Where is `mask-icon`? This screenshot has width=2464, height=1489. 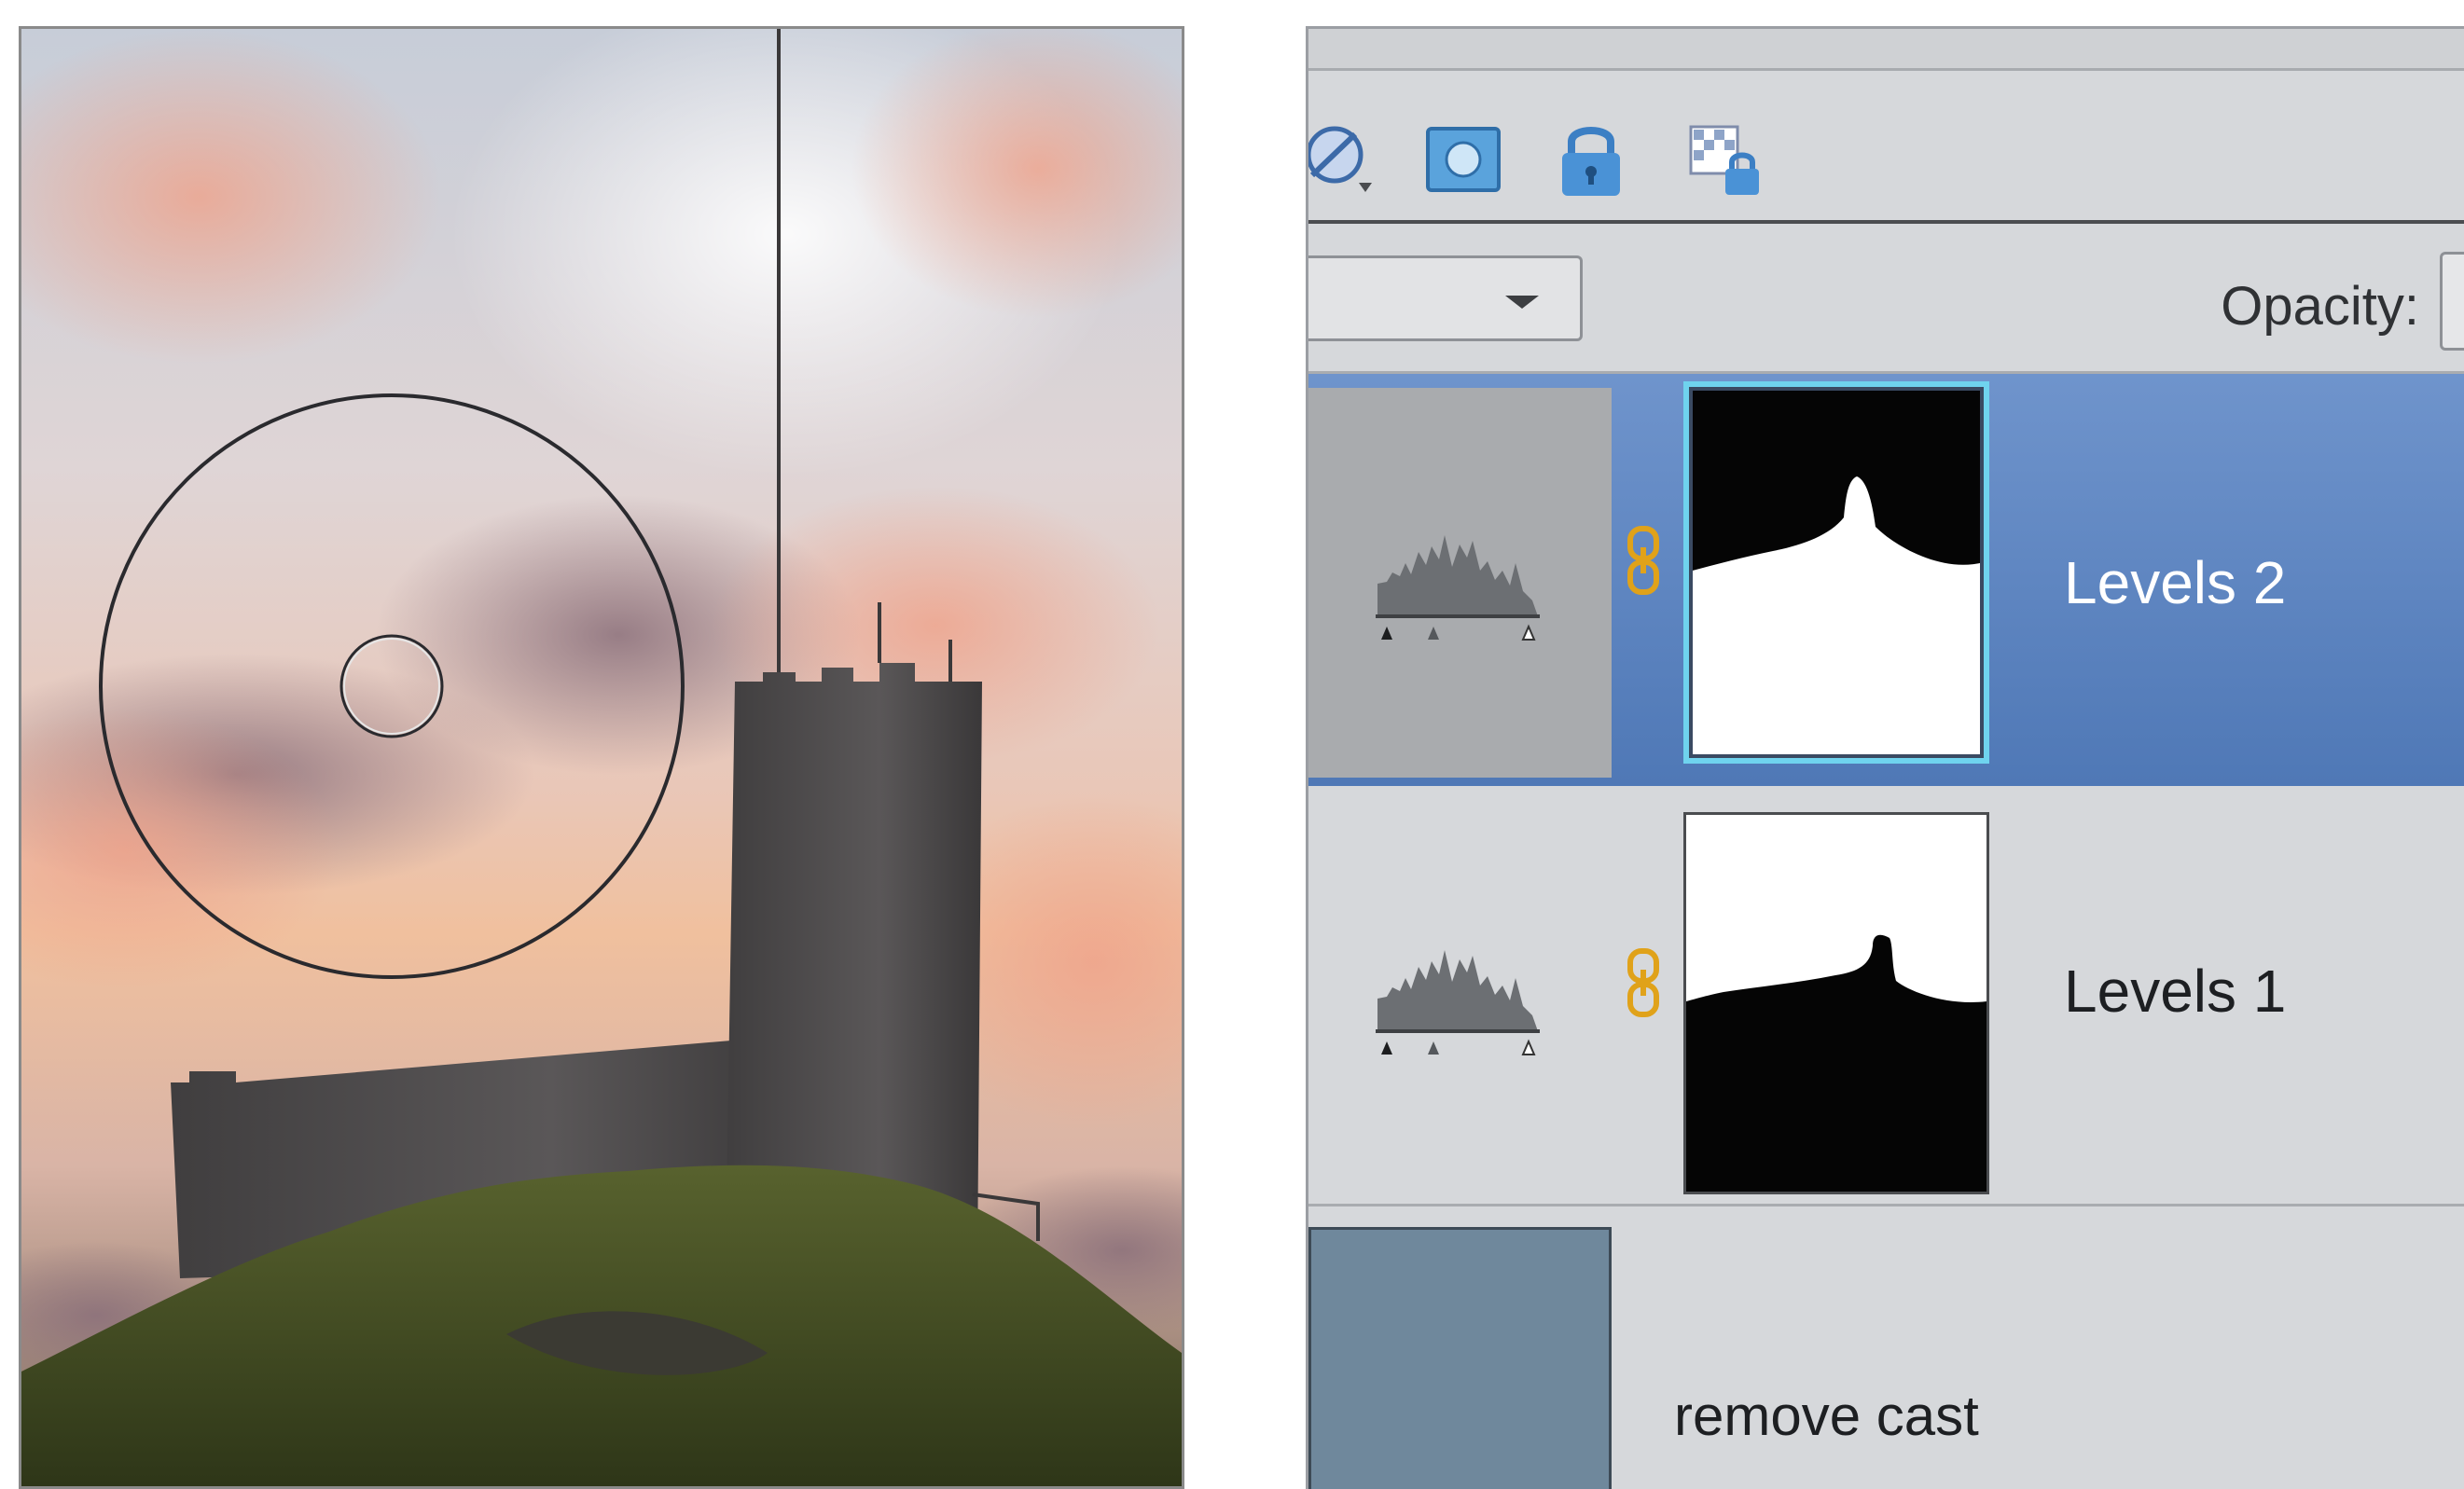 mask-icon is located at coordinates (1462, 159).